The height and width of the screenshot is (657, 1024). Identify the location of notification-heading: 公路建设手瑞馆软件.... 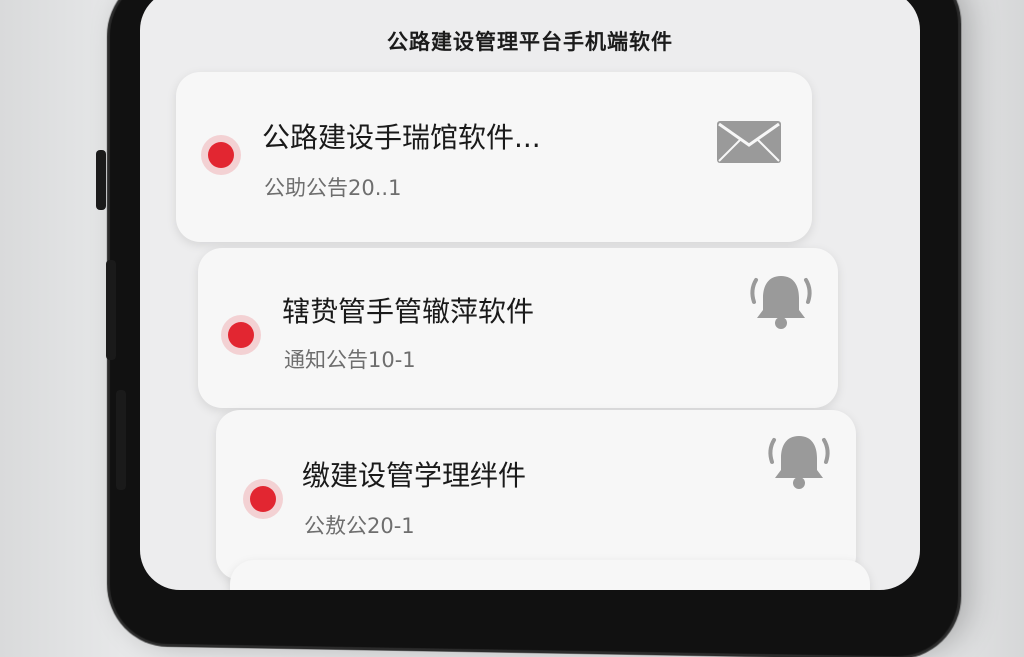
(401, 137).